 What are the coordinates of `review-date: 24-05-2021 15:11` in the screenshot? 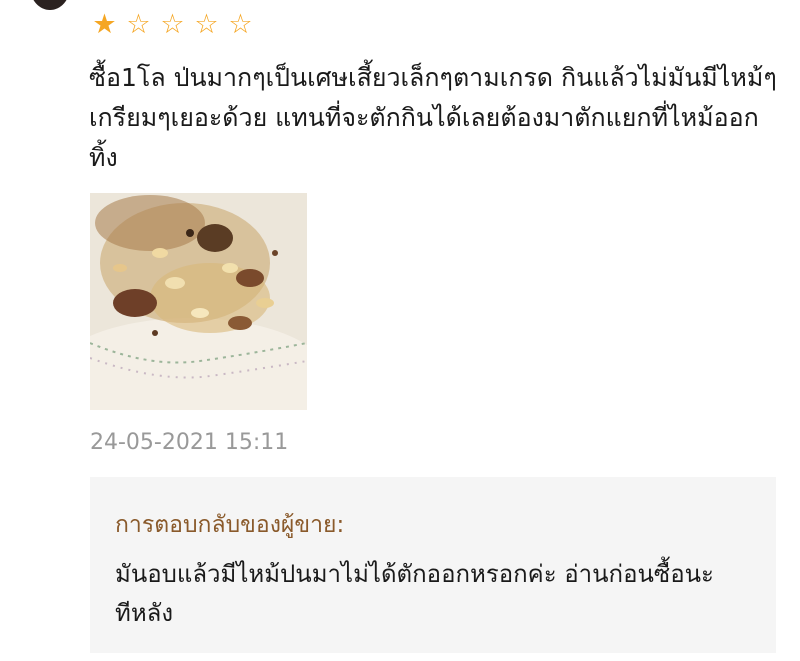 It's located at (189, 442).